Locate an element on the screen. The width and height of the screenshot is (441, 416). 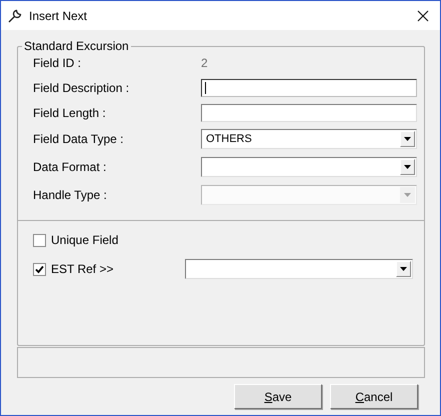
checkbox-label: Unique Field is located at coordinates (84, 240).